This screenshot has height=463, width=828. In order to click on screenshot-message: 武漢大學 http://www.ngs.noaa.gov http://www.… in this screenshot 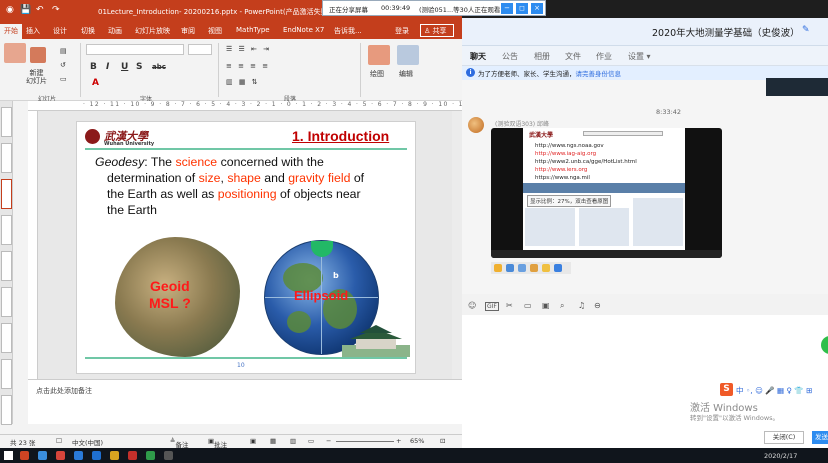, I will do `click(606, 193)`.